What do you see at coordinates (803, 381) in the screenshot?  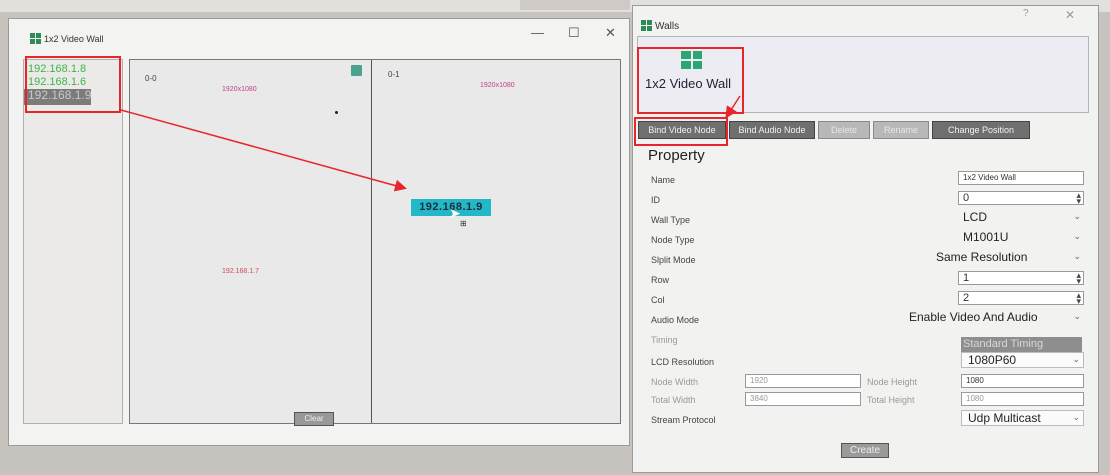 I see `node-width-field: 1920` at bounding box center [803, 381].